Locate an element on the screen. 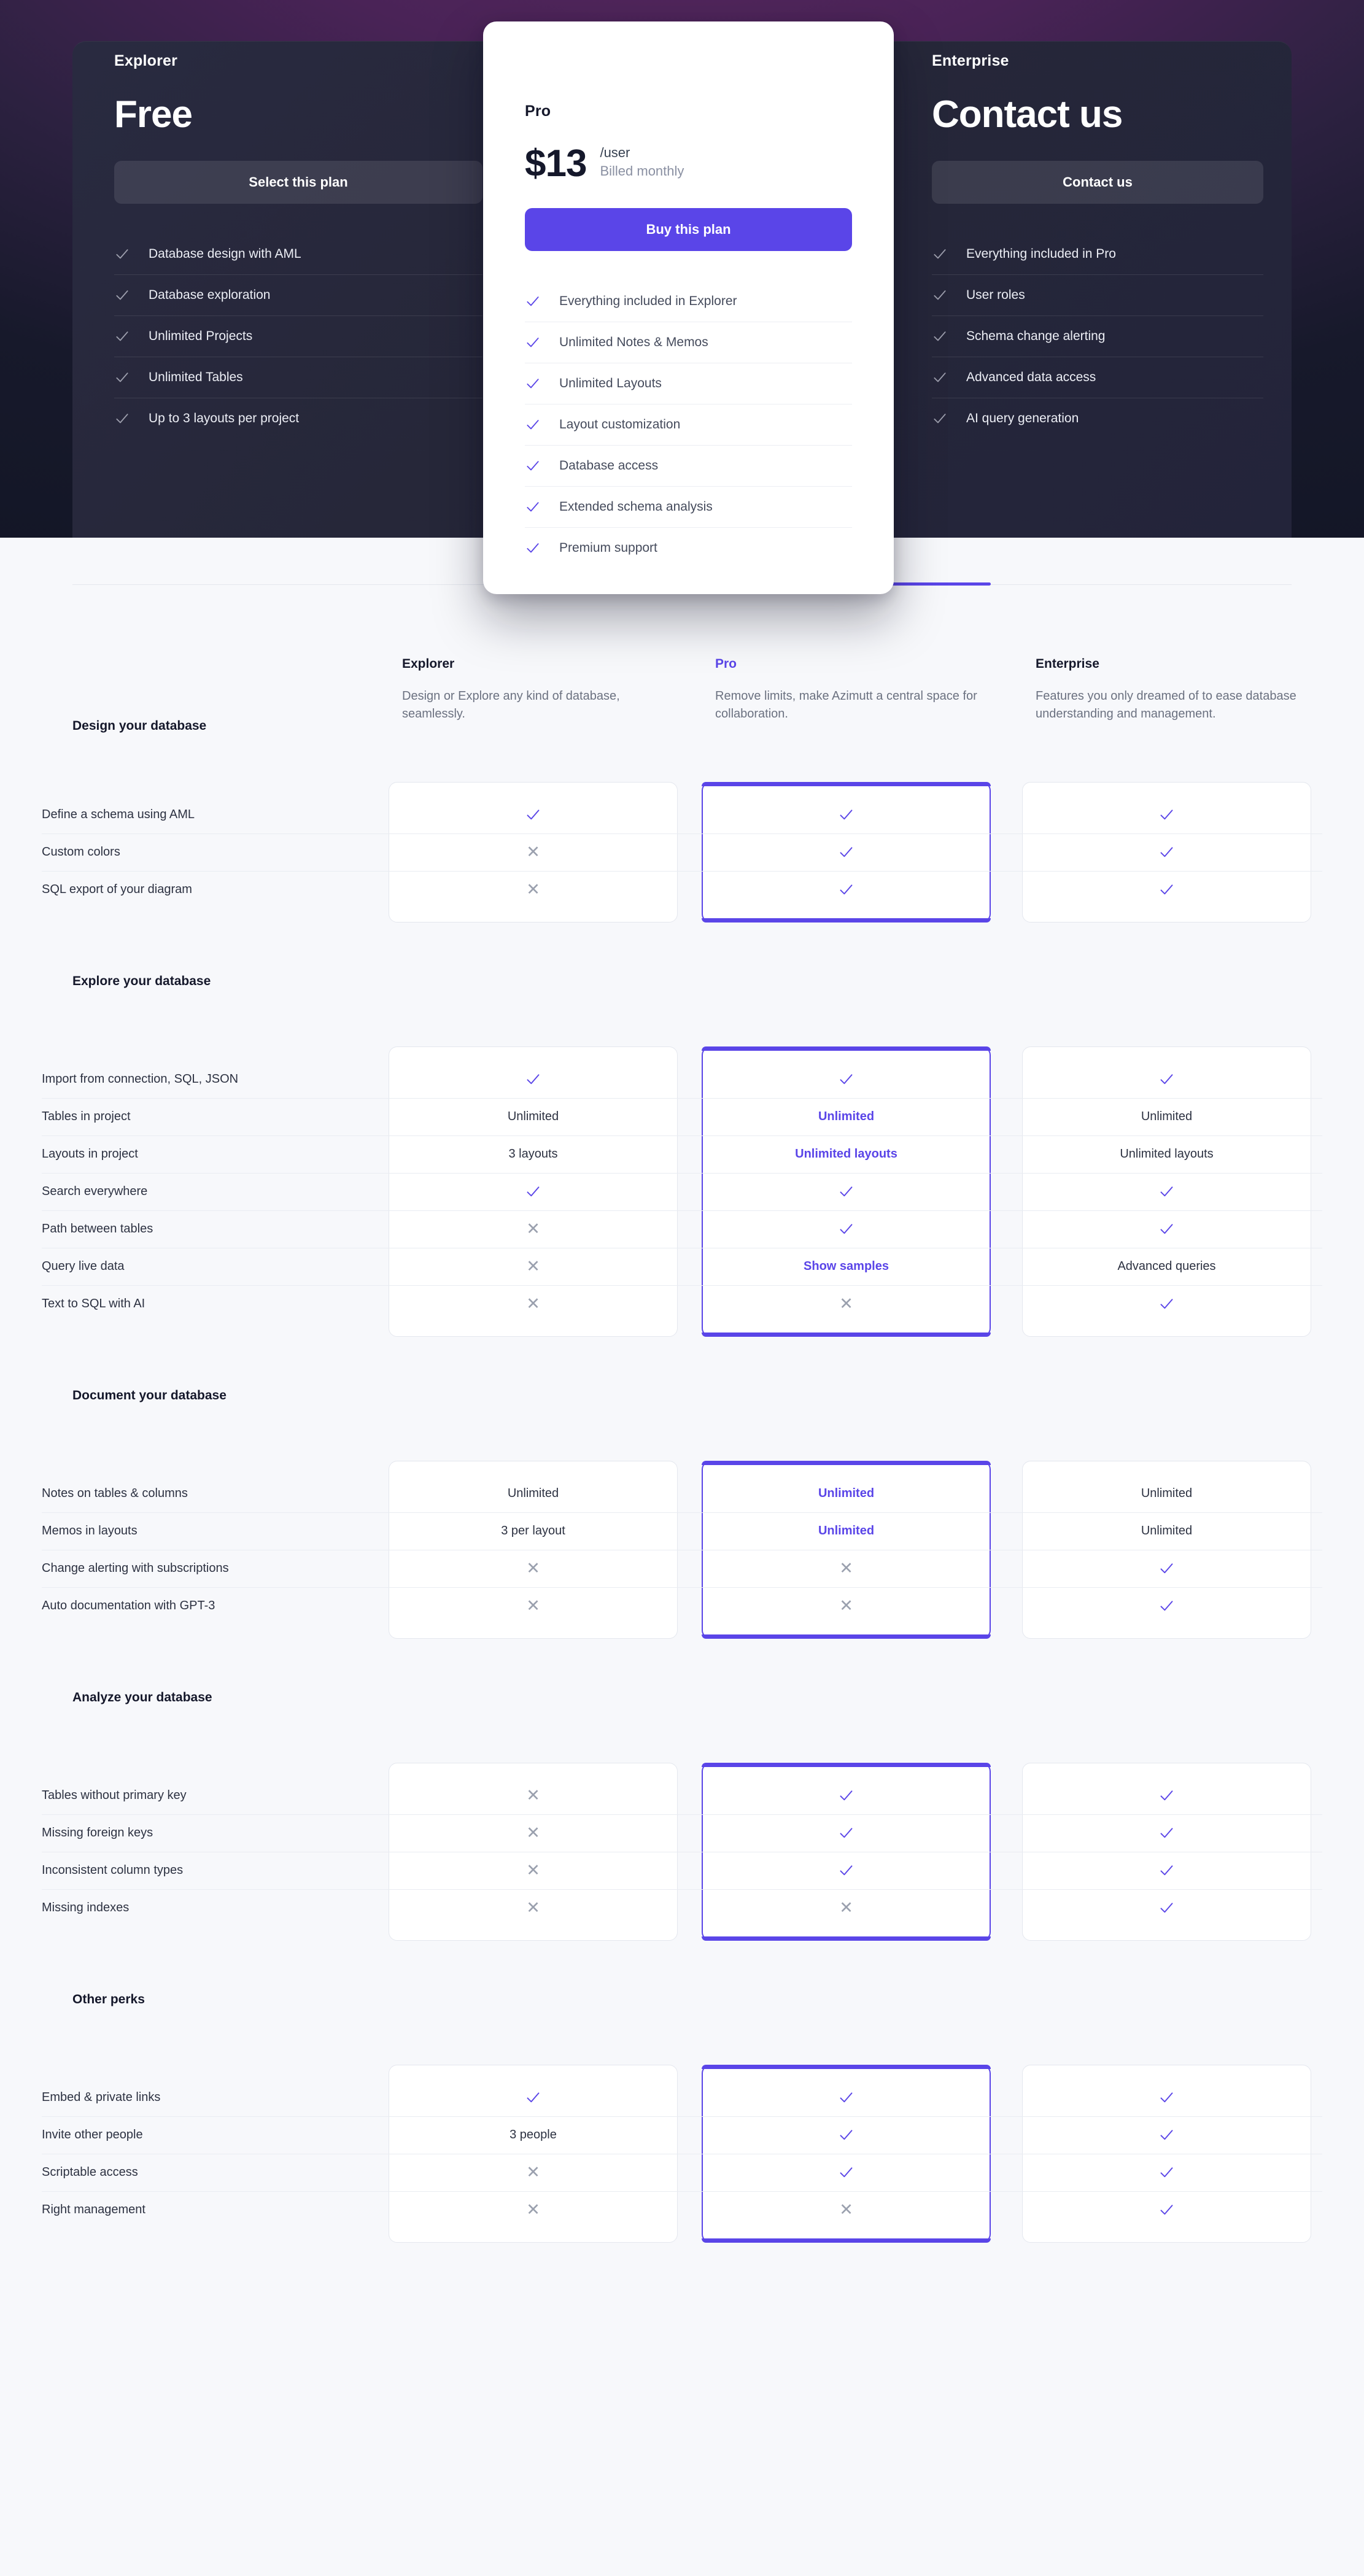 The width and height of the screenshot is (1364, 2576). cell-enterprise: Unlimited is located at coordinates (1166, 1493).